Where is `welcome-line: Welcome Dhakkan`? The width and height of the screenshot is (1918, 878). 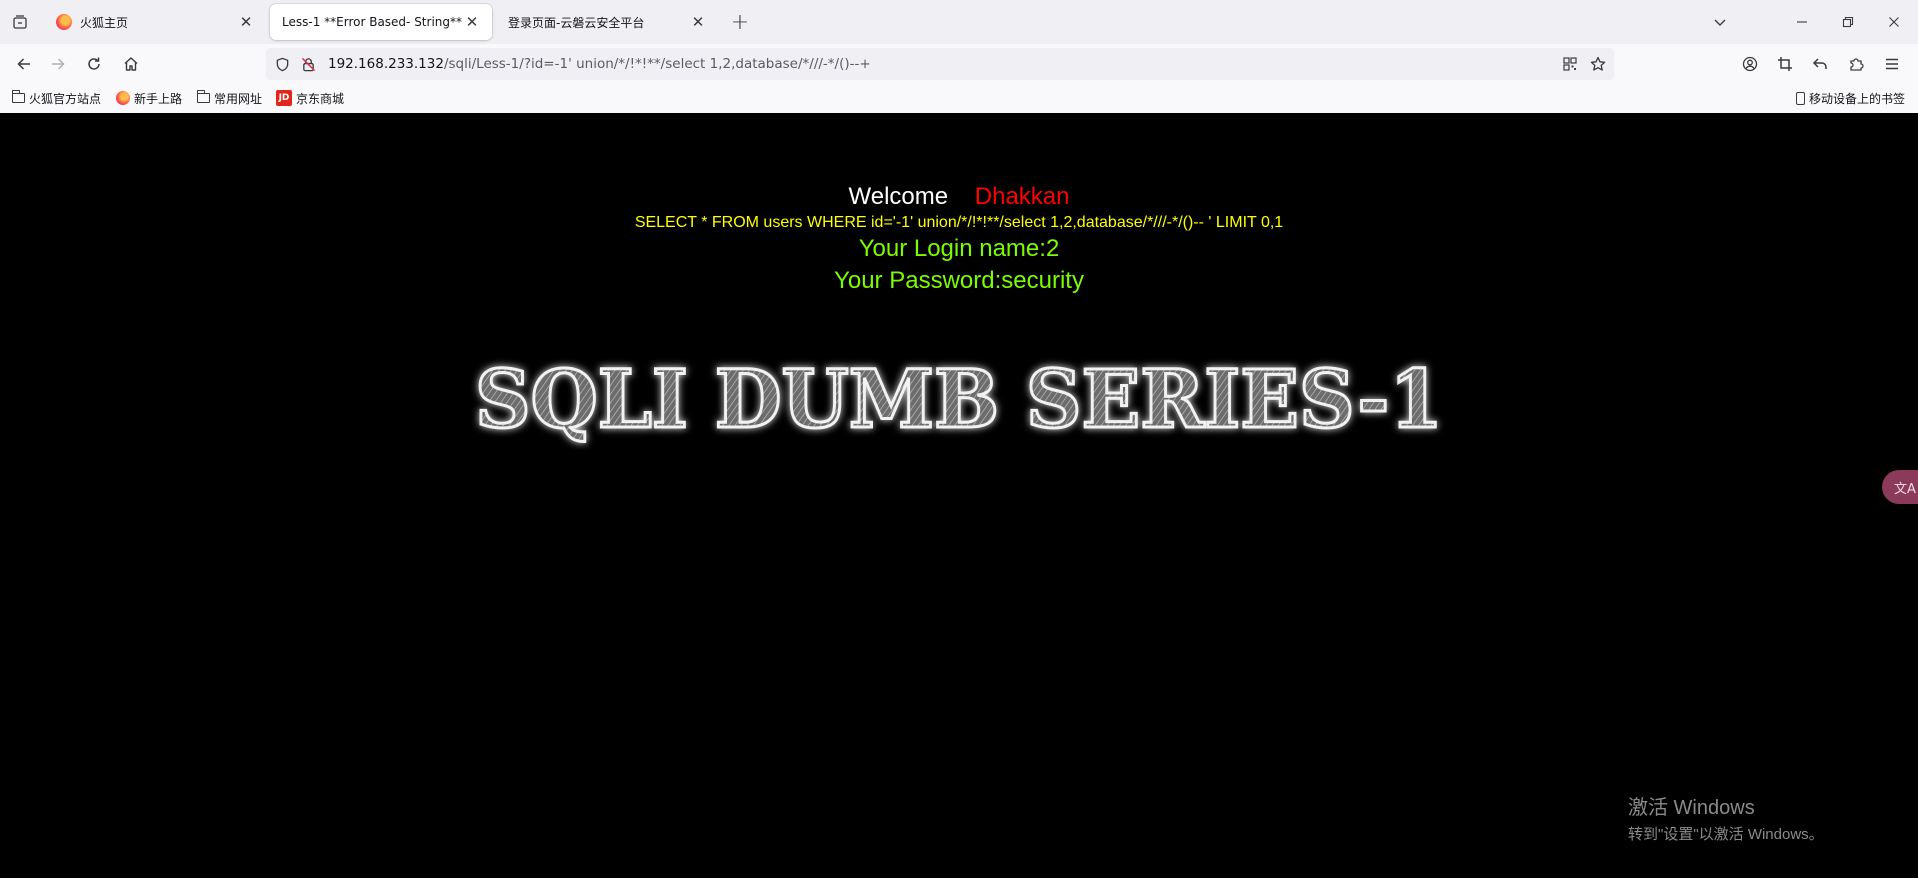 welcome-line: Welcome Dhakkan is located at coordinates (959, 197).